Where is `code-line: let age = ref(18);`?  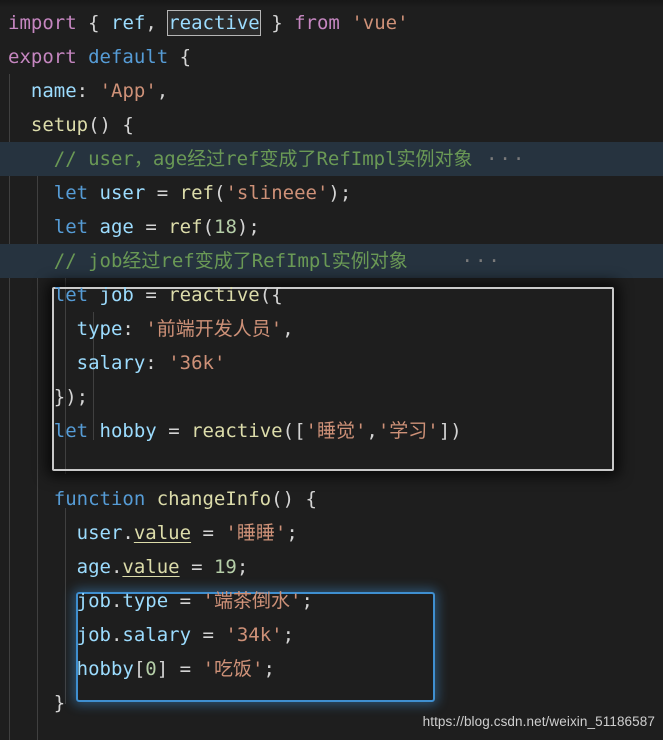
code-line: let age = ref(18); is located at coordinates (331, 227).